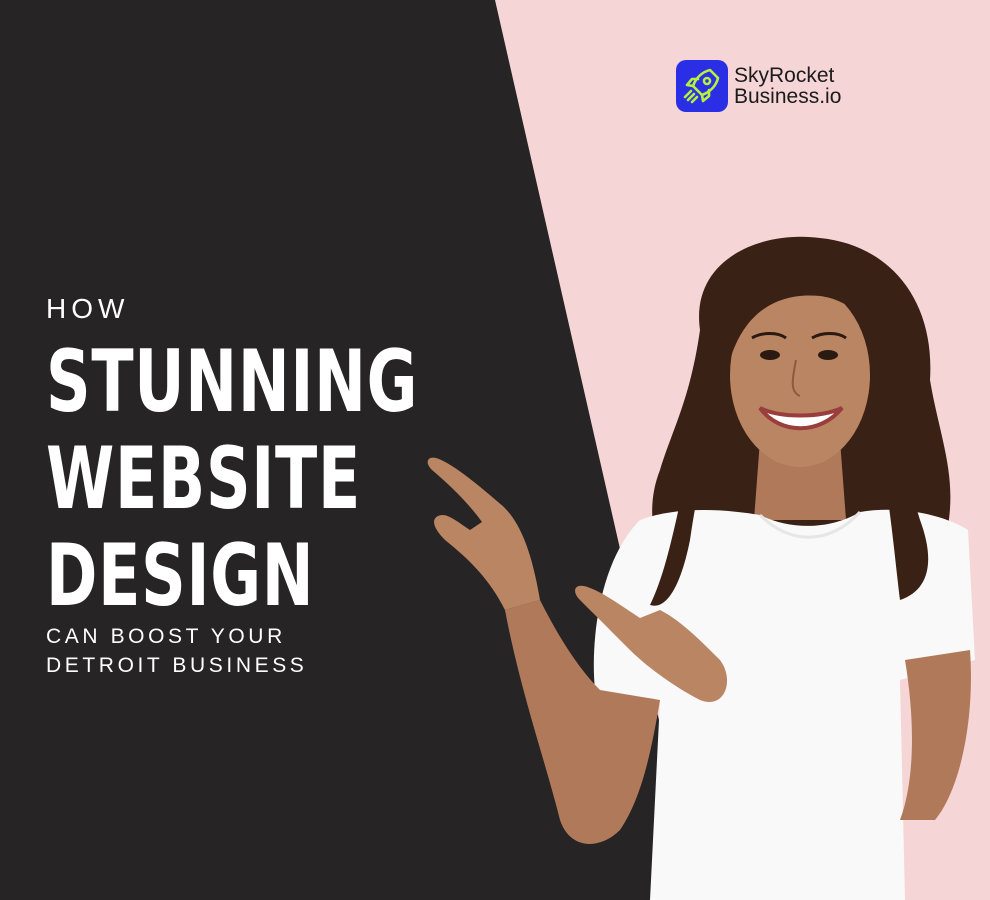  I want to click on headline-line-1: STUNNING, so click(232, 382).